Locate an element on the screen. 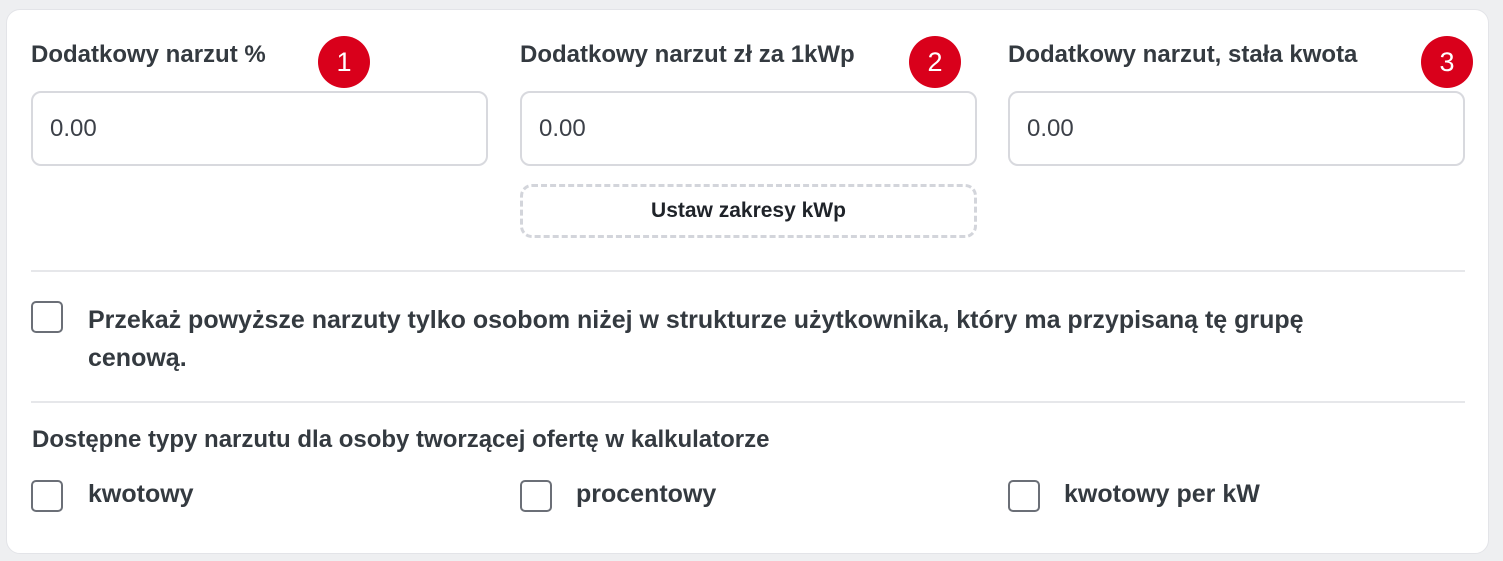  step-3-badge: 3 is located at coordinates (1447, 62).